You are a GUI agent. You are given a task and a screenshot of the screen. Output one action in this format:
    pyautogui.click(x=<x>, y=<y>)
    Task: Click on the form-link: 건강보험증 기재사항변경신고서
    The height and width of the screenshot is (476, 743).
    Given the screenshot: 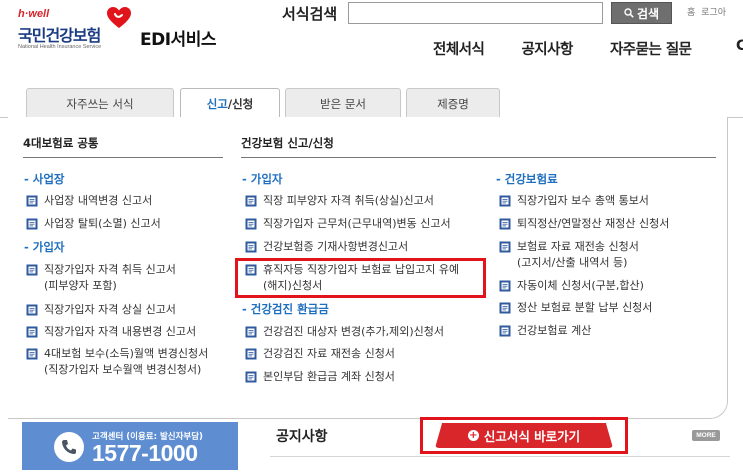 What is the action you would take?
    pyautogui.click(x=326, y=247)
    